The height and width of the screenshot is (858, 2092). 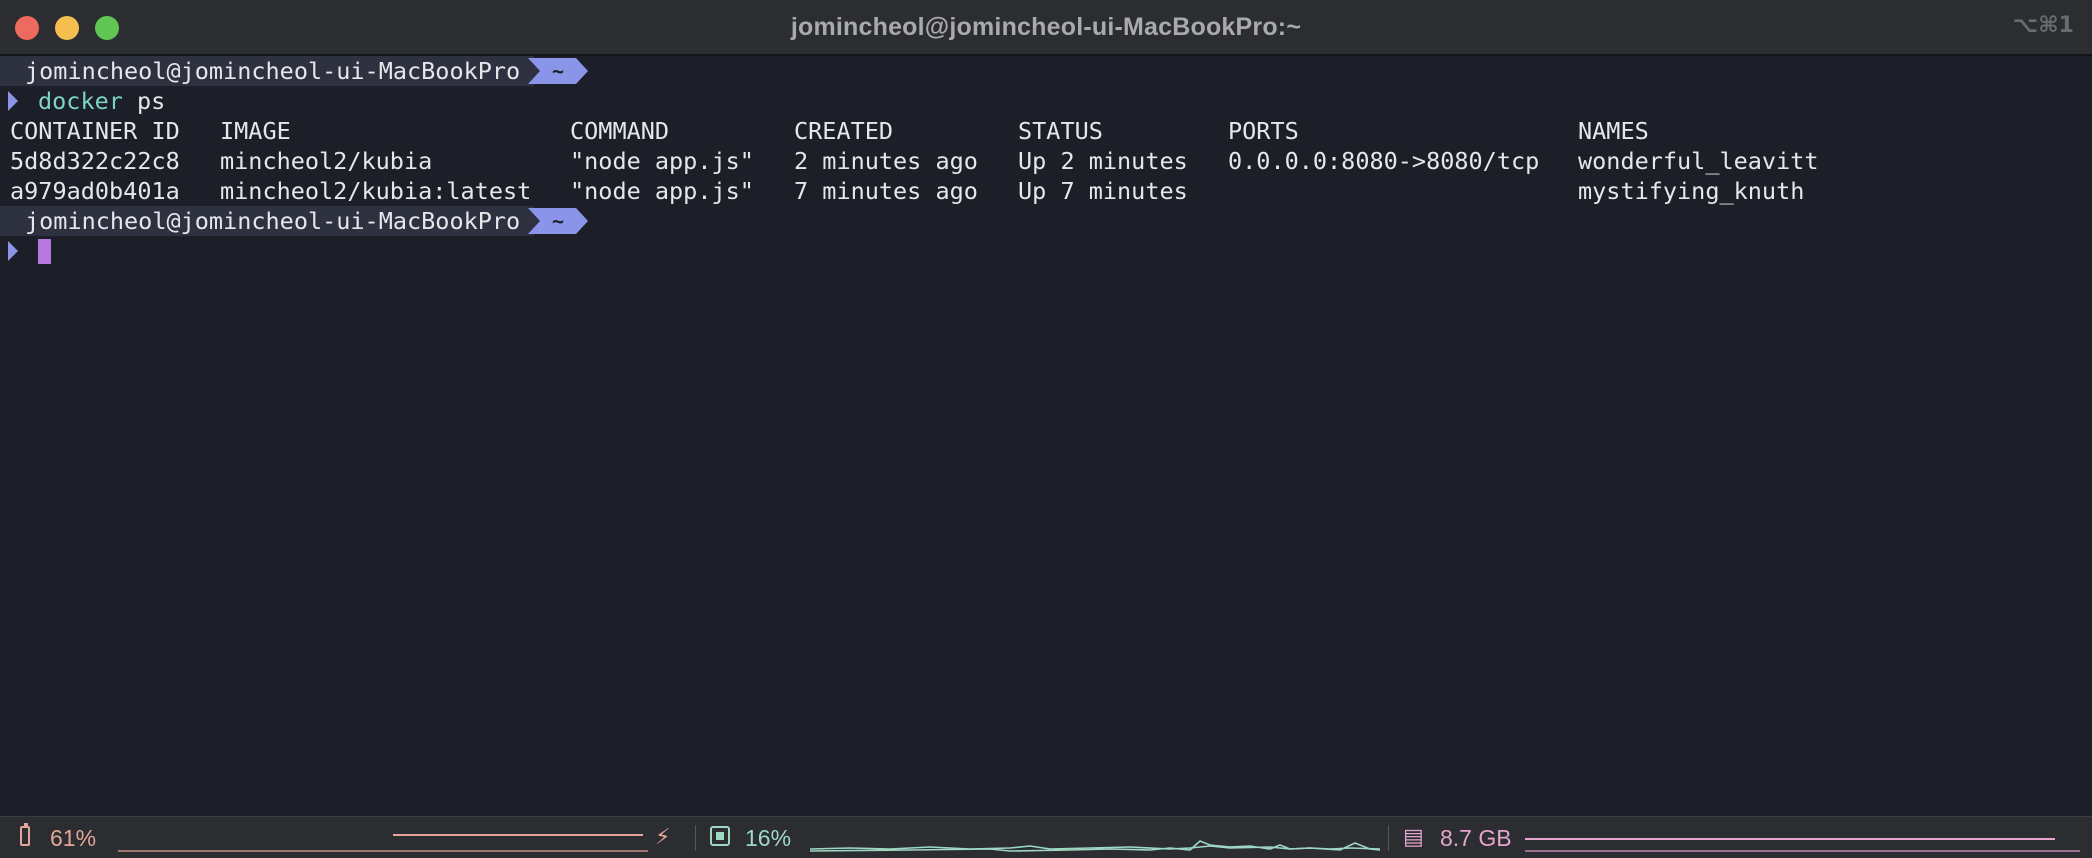 What do you see at coordinates (1046, 837) in the screenshot?
I see `status-bar: 61% ⚡︎ 16% ▤ 8.7 GB` at bounding box center [1046, 837].